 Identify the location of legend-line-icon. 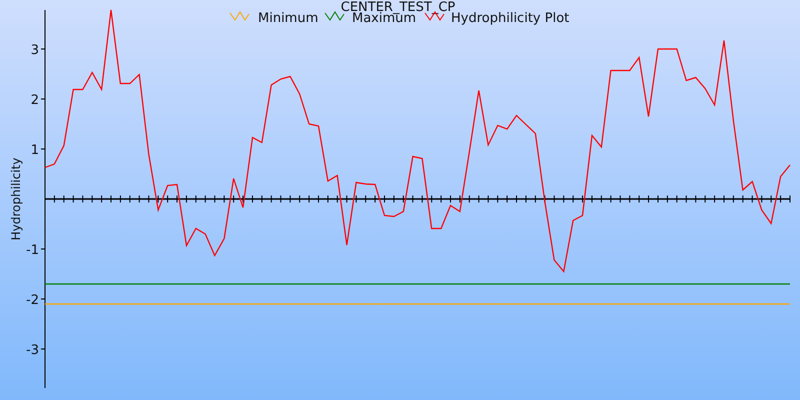
(240, 16).